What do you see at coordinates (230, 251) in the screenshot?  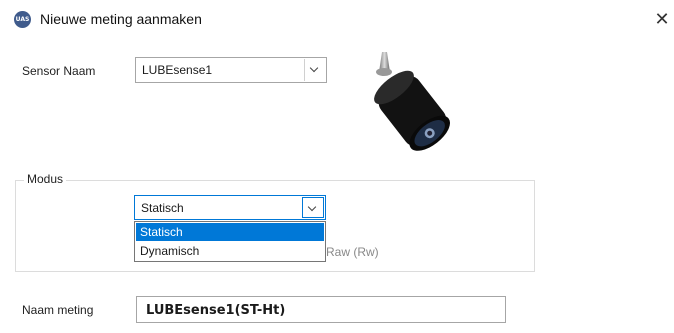 I see `modus-option-dynamisch: Dynamisch` at bounding box center [230, 251].